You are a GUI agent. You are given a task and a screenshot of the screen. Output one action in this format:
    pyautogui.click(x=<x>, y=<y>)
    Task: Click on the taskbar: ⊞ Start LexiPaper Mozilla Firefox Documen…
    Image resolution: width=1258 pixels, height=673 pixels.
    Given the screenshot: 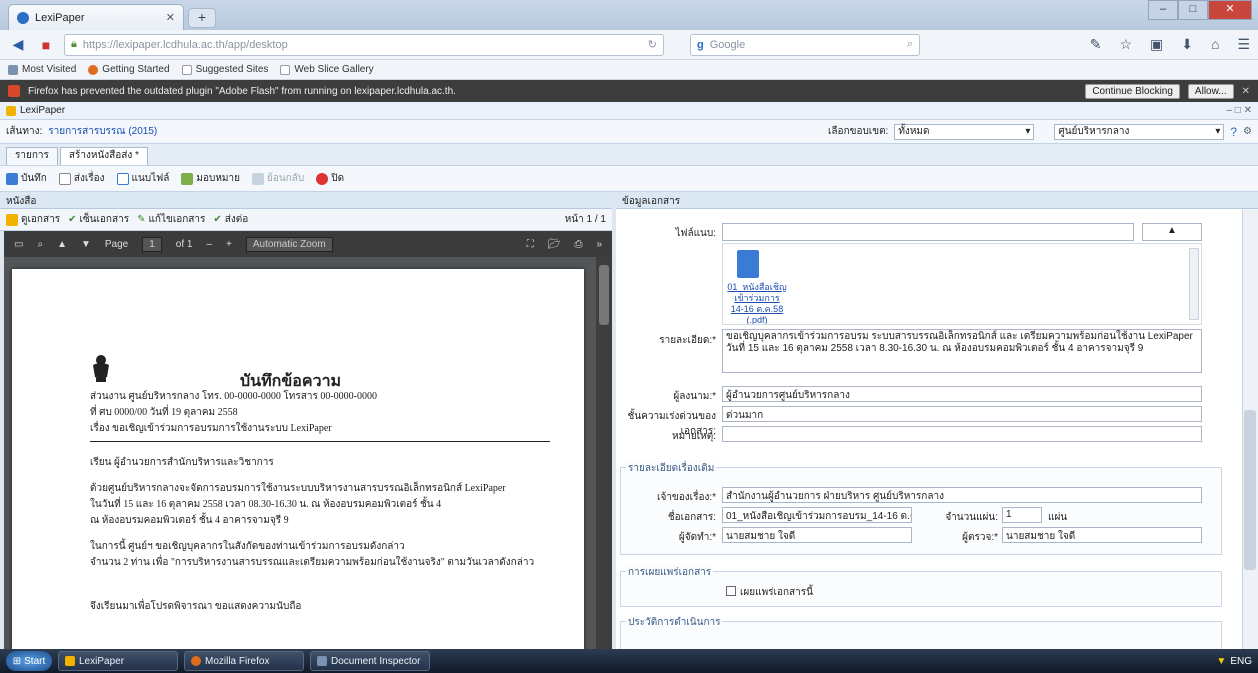 What is the action you would take?
    pyautogui.click(x=629, y=661)
    